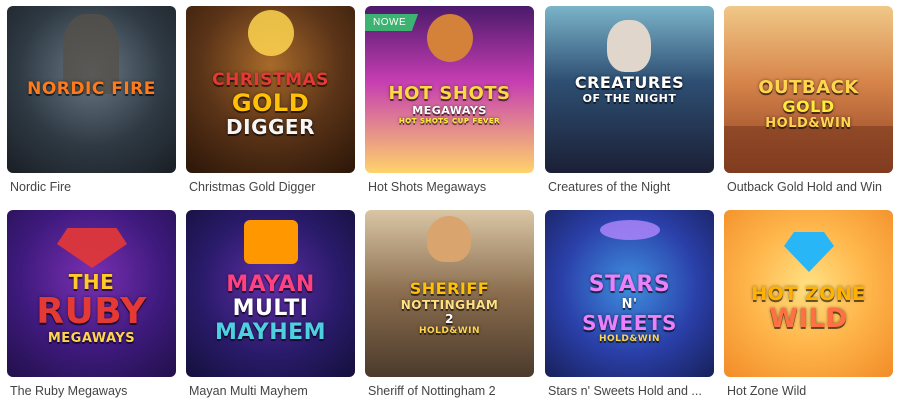 The image size is (900, 400). I want to click on game-logo-text: 2, so click(449, 319).